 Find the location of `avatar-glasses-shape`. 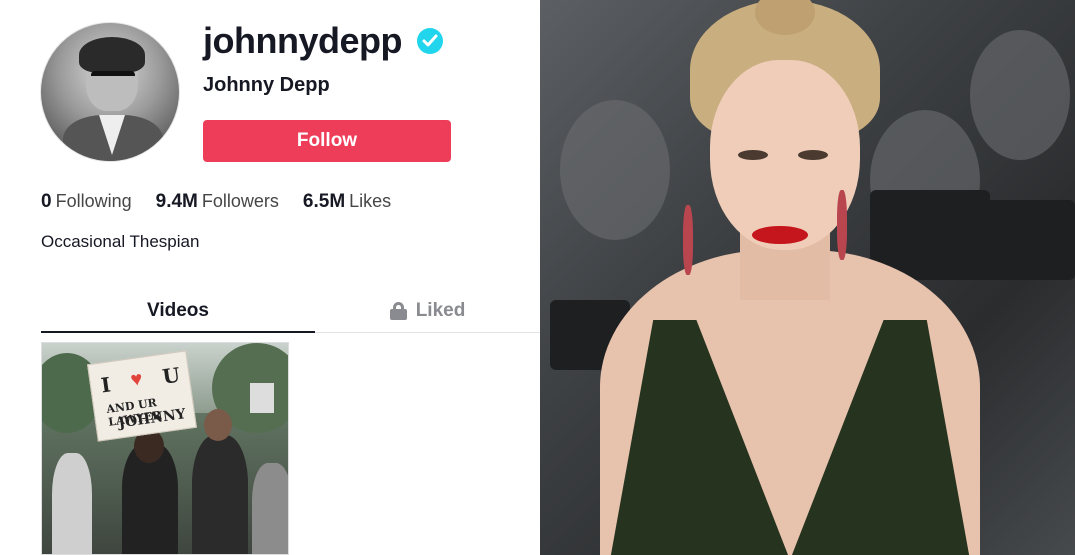

avatar-glasses-shape is located at coordinates (113, 76).